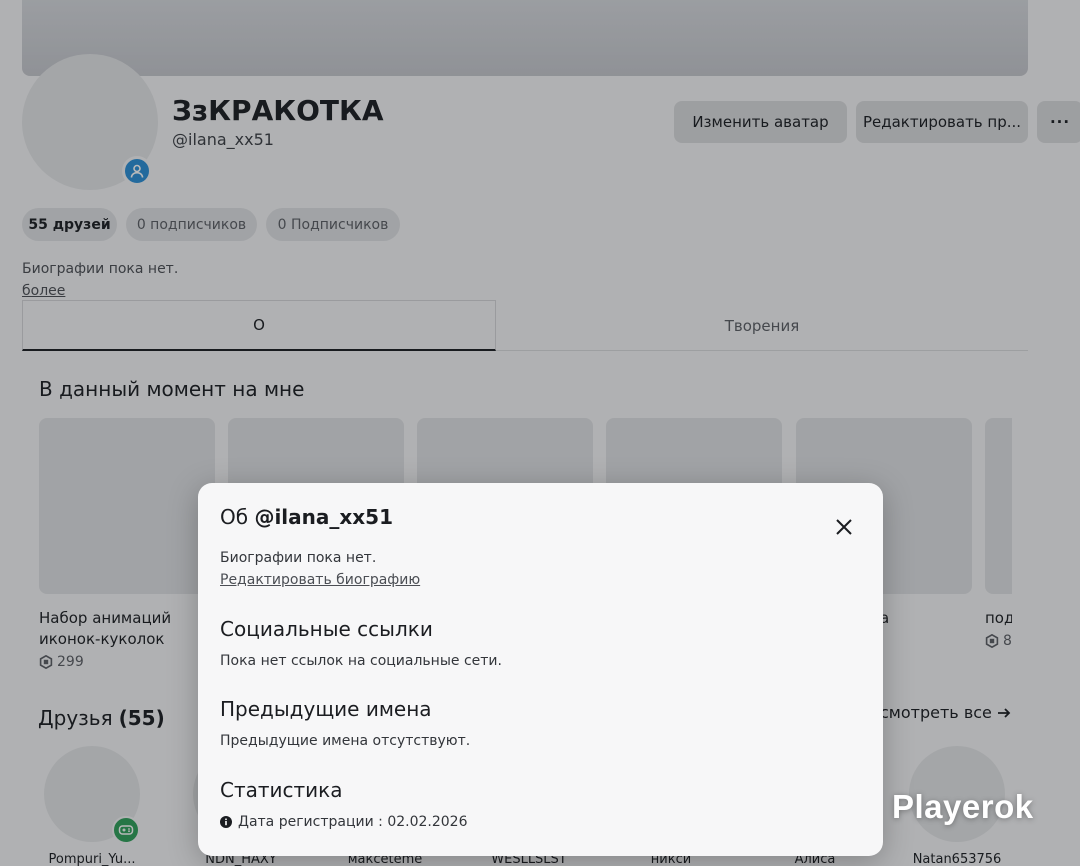 Image resolution: width=1080 pixels, height=866 pixels. Describe the element at coordinates (298, 558) in the screenshot. I see `modal-bio: Биографии пока нет.` at that location.